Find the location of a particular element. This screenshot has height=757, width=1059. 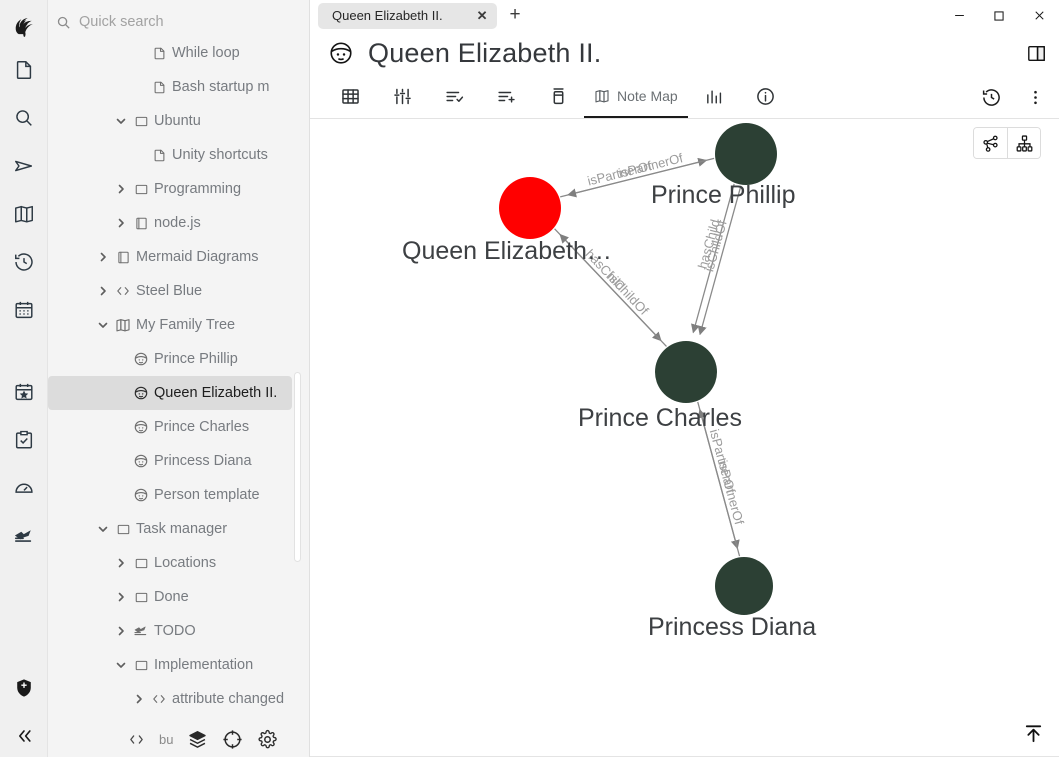

recent-history-clock-icon is located at coordinates (24, 262).